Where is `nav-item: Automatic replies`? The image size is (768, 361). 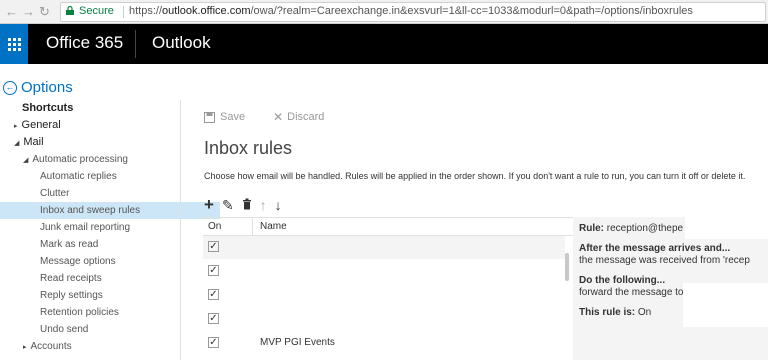 nav-item: Automatic replies is located at coordinates (110, 176).